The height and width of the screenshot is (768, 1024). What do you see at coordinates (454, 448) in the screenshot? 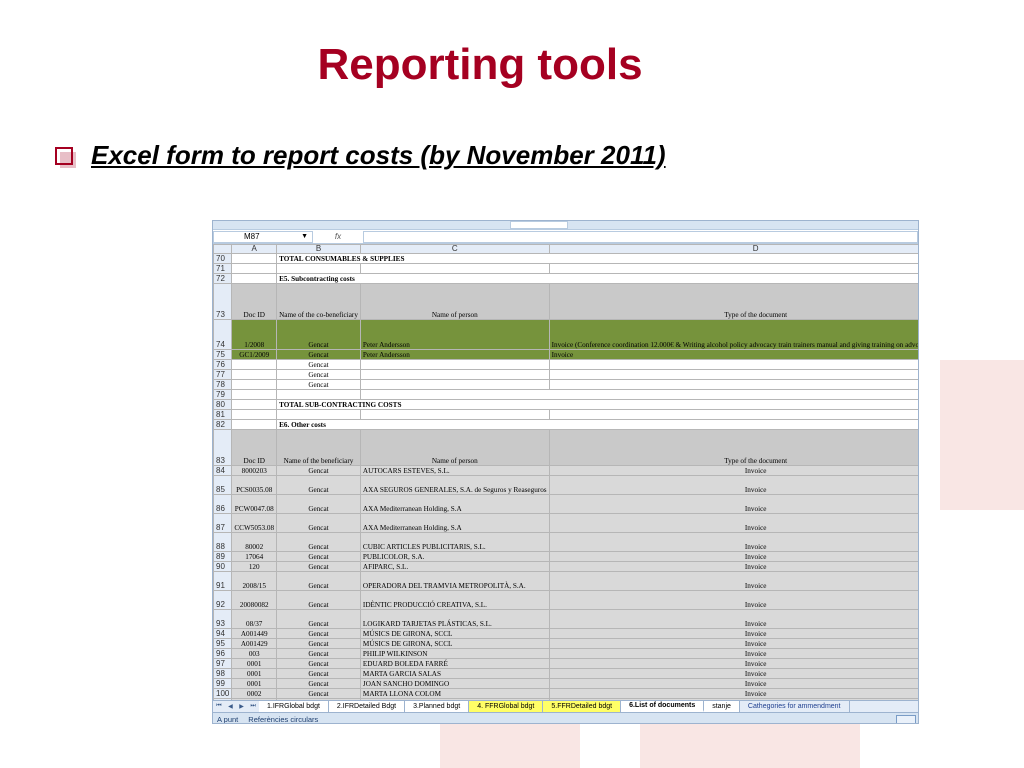
I see `column-label: Name of person` at bounding box center [454, 448].